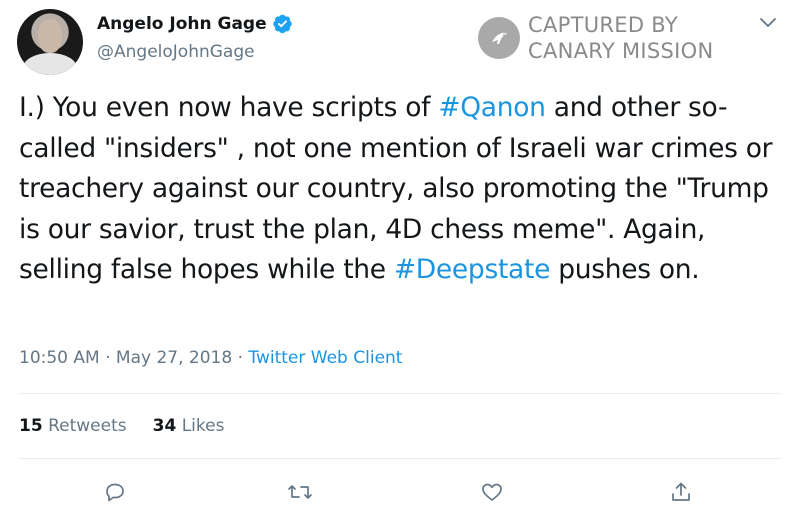 The width and height of the screenshot is (800, 530). I want to click on display-name-row: Angelo John Gage, so click(195, 23).